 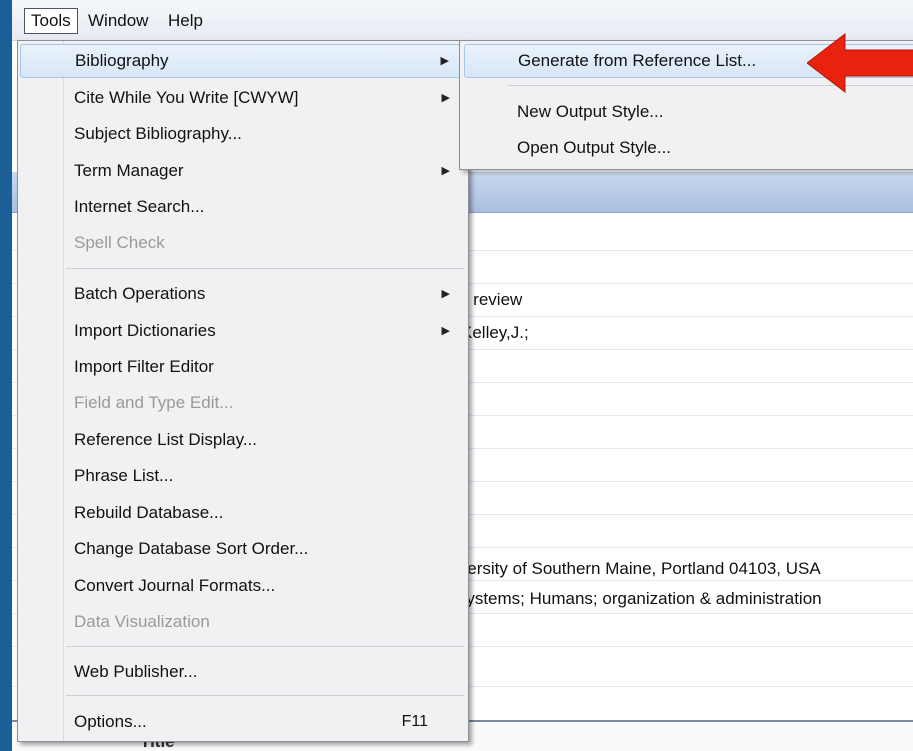 What do you see at coordinates (242, 722) in the screenshot?
I see `menu-item-options: Options... F11` at bounding box center [242, 722].